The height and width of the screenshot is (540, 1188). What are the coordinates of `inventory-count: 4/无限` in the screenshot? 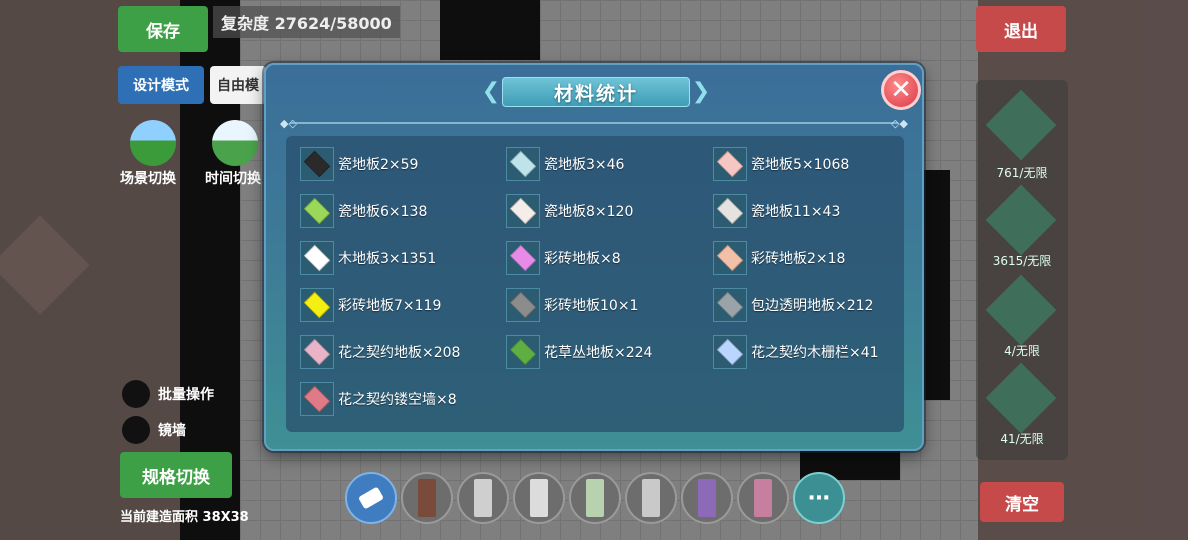 It's located at (1022, 351).